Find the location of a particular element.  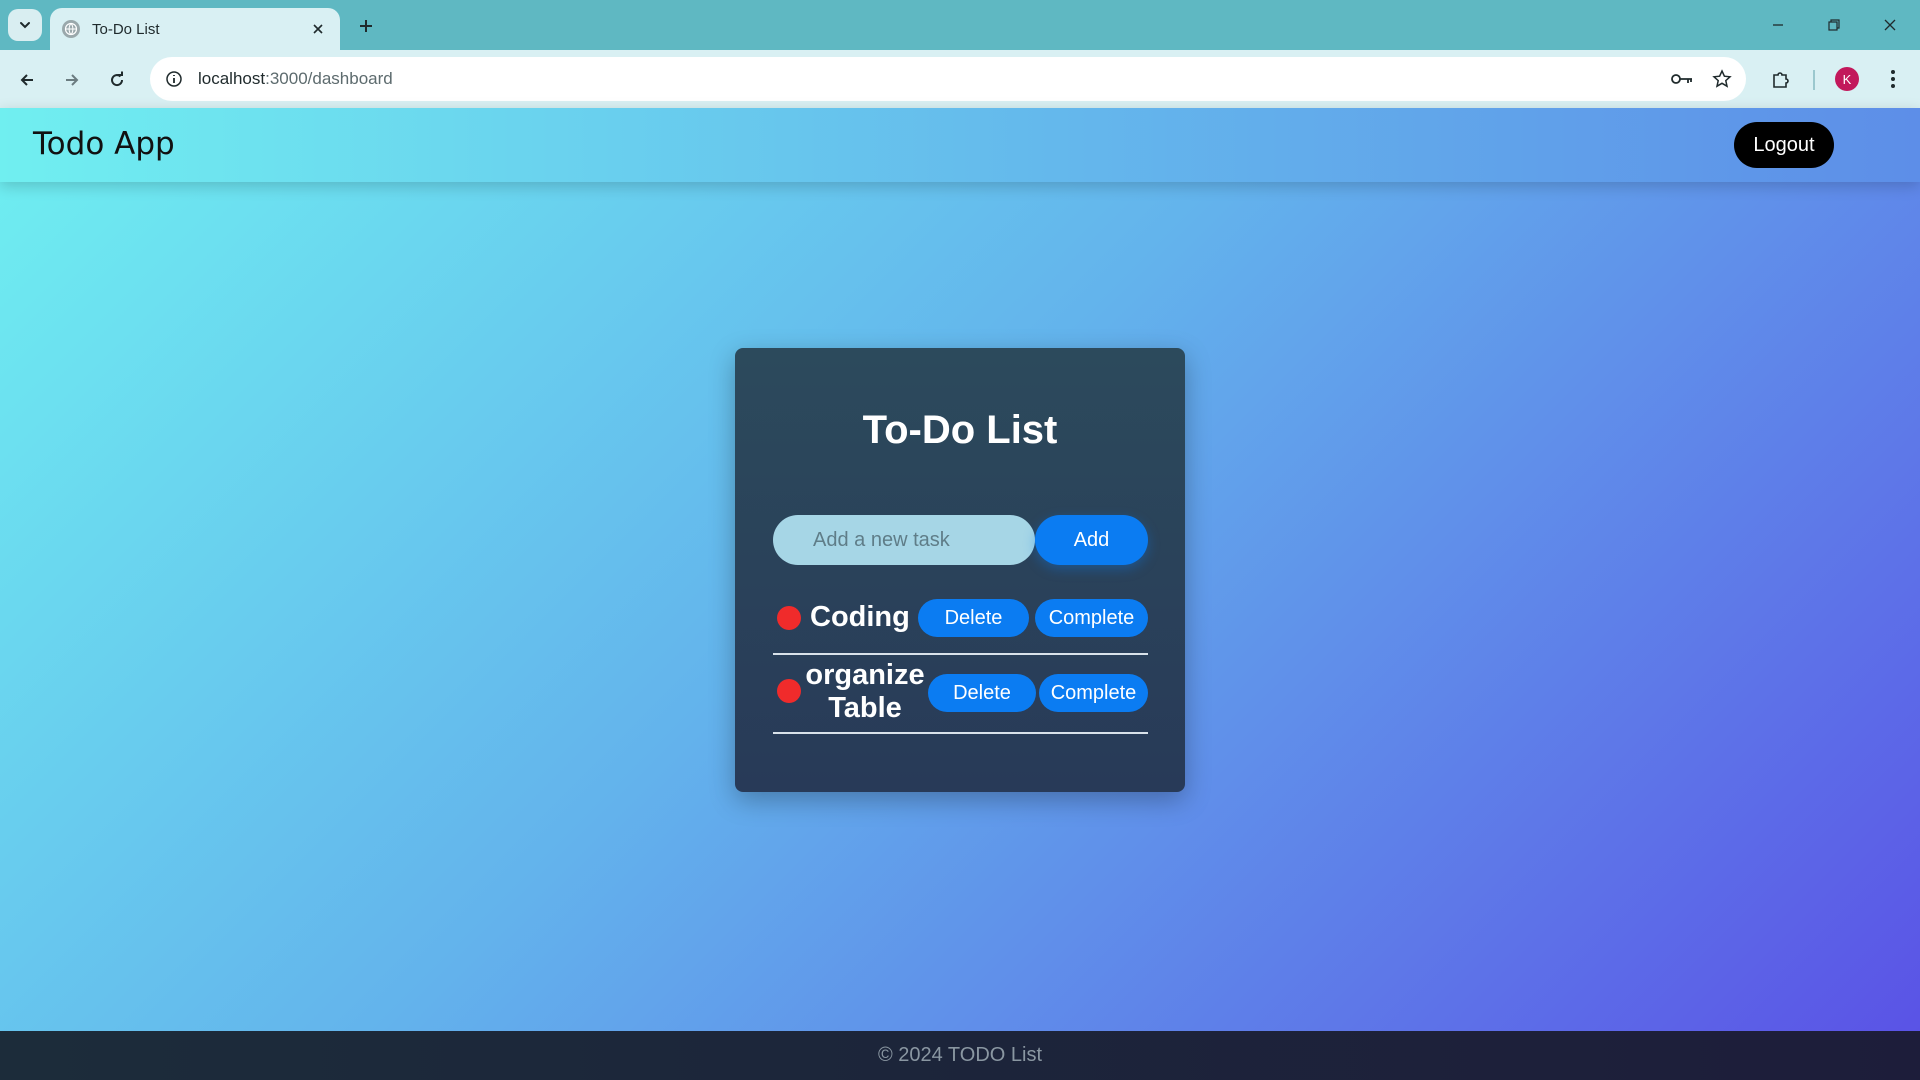

tab-title: To-Do List is located at coordinates (126, 29).